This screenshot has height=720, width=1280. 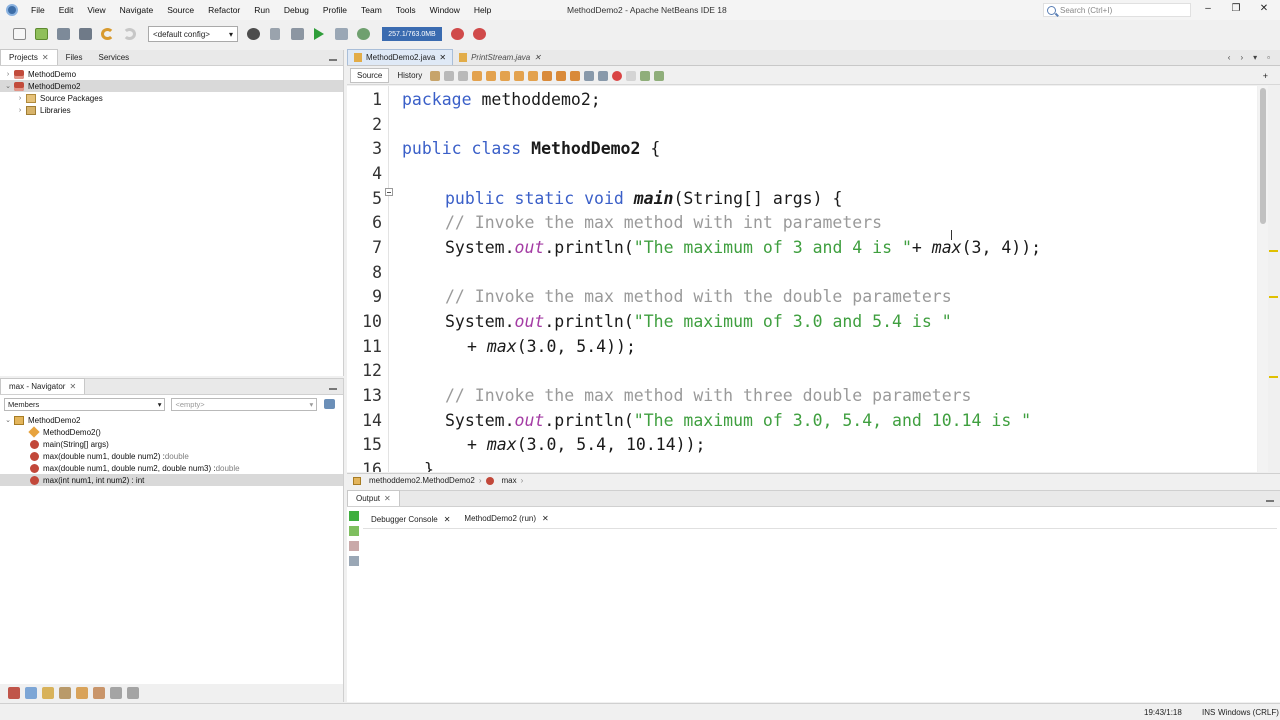 What do you see at coordinates (363, 34) in the screenshot?
I see `profile-button` at bounding box center [363, 34].